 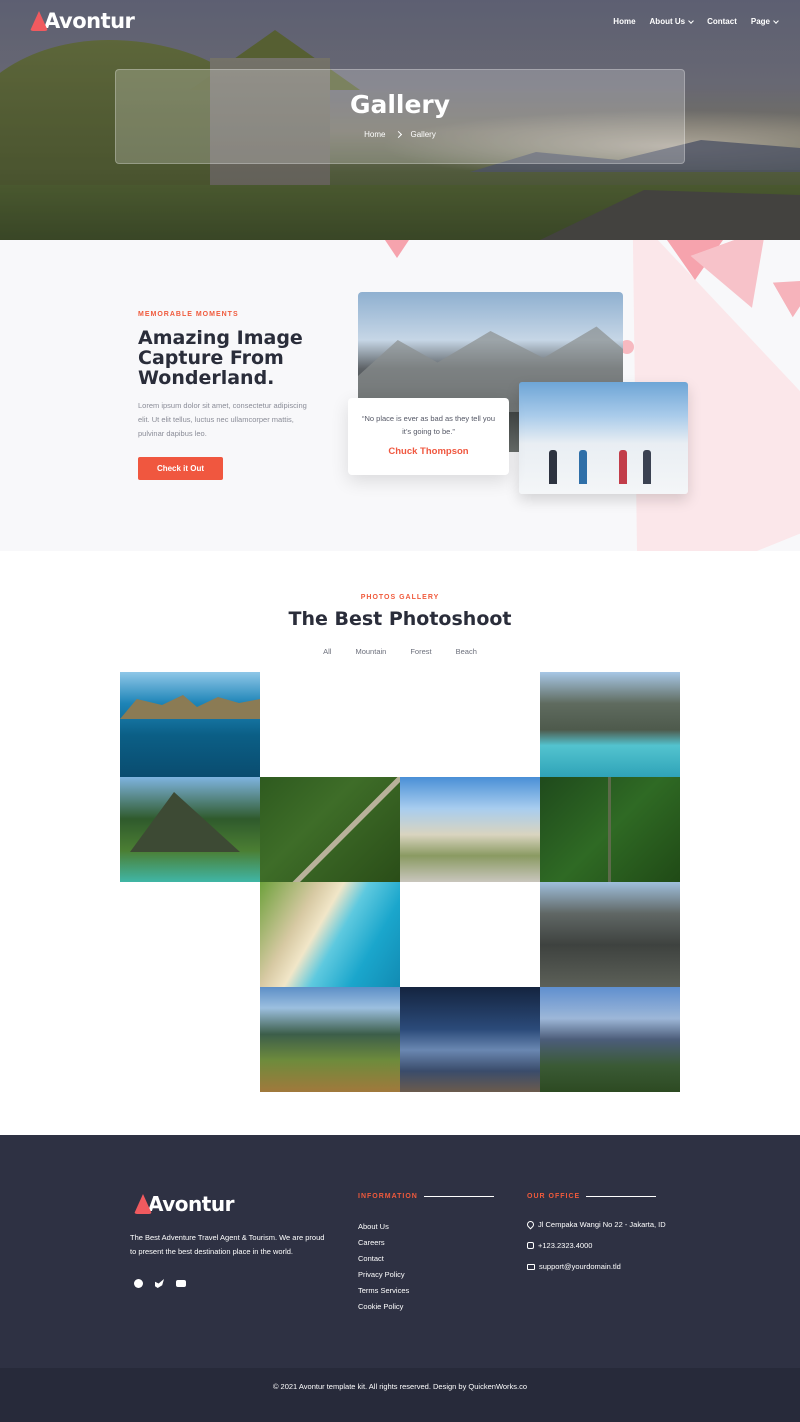 I want to click on site-logo: Avontur, so click(x=82, y=21).